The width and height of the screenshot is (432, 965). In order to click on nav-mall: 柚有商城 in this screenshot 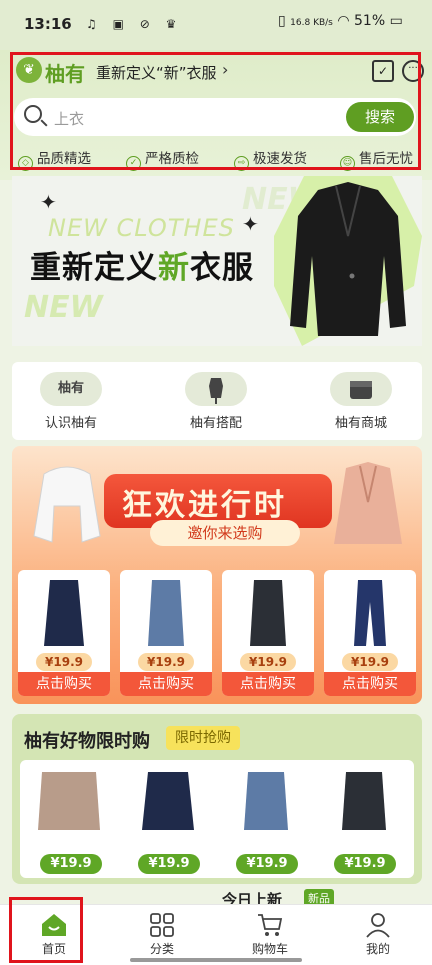, I will do `click(361, 421)`.